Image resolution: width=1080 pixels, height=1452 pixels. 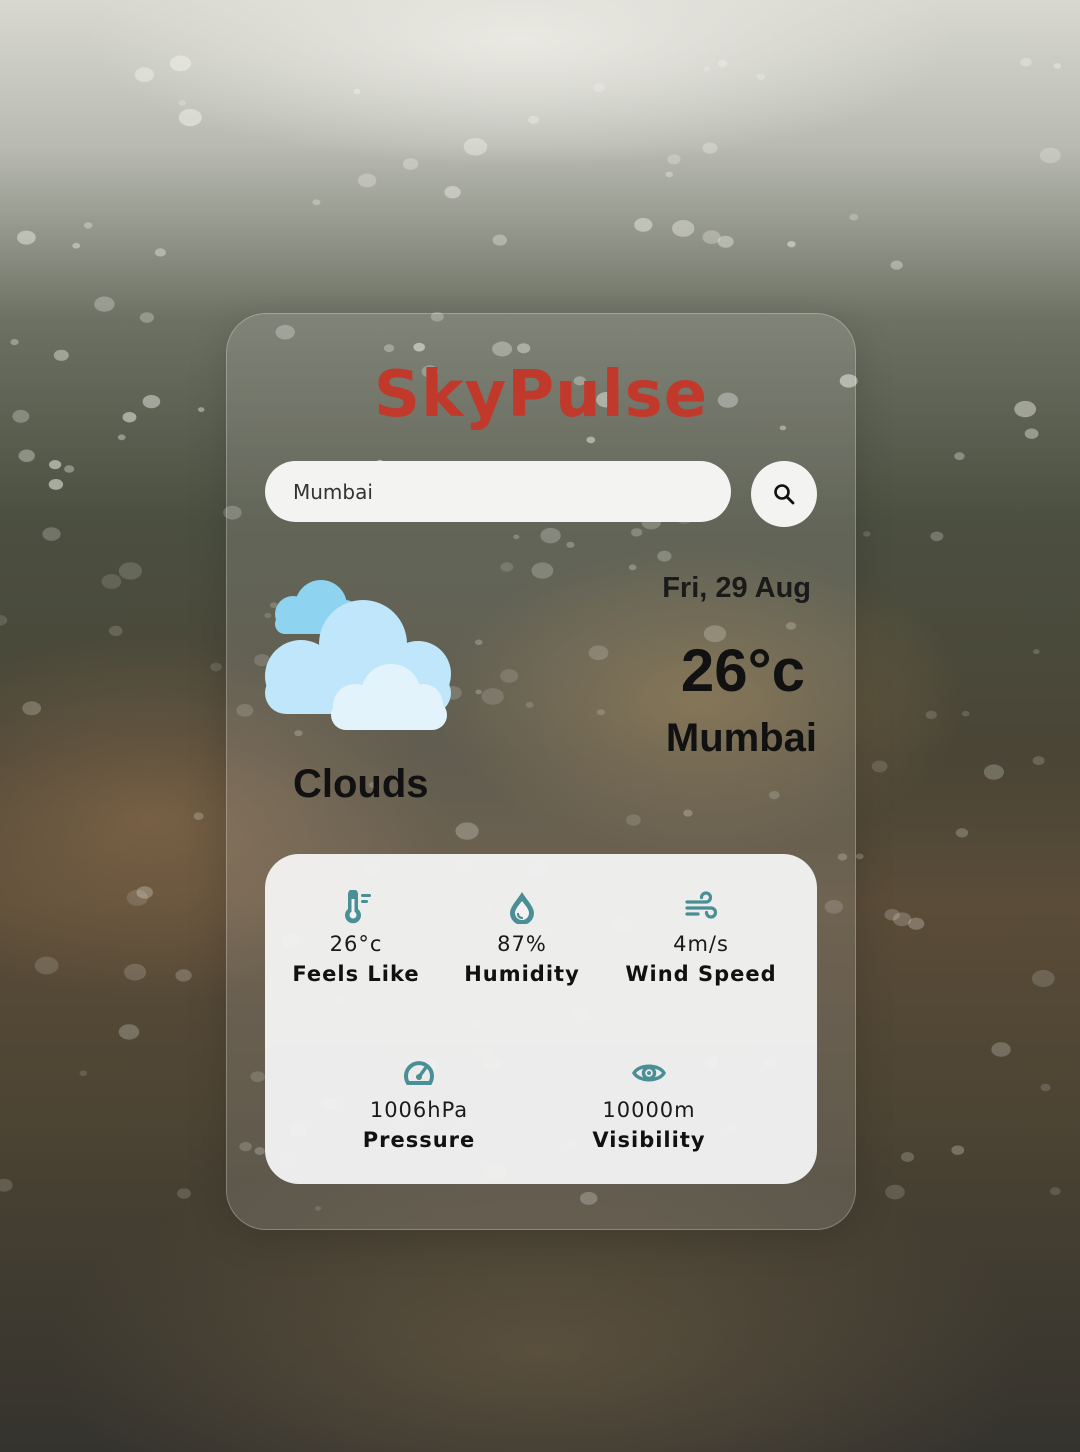 I want to click on stat-value: 1006hPa, so click(x=419, y=1110).